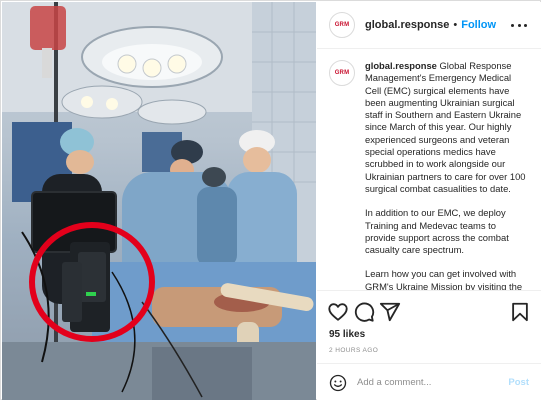 Image resolution: width=541 pixels, height=401 pixels. I want to click on heart-icon, so click(338, 312).